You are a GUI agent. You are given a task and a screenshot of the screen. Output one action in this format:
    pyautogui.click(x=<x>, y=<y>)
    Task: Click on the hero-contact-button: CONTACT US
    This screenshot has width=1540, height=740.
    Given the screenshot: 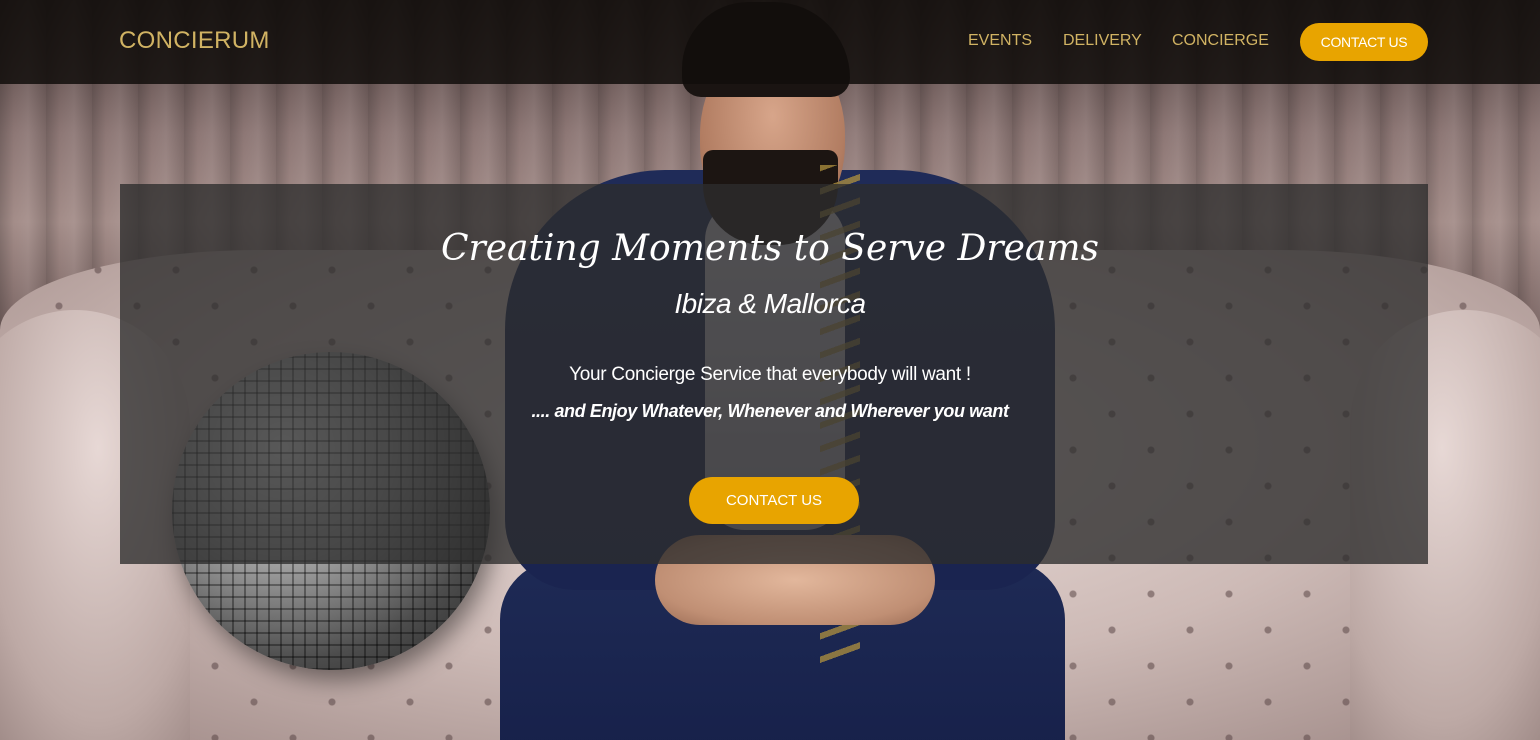 What is the action you would take?
    pyautogui.click(x=774, y=500)
    